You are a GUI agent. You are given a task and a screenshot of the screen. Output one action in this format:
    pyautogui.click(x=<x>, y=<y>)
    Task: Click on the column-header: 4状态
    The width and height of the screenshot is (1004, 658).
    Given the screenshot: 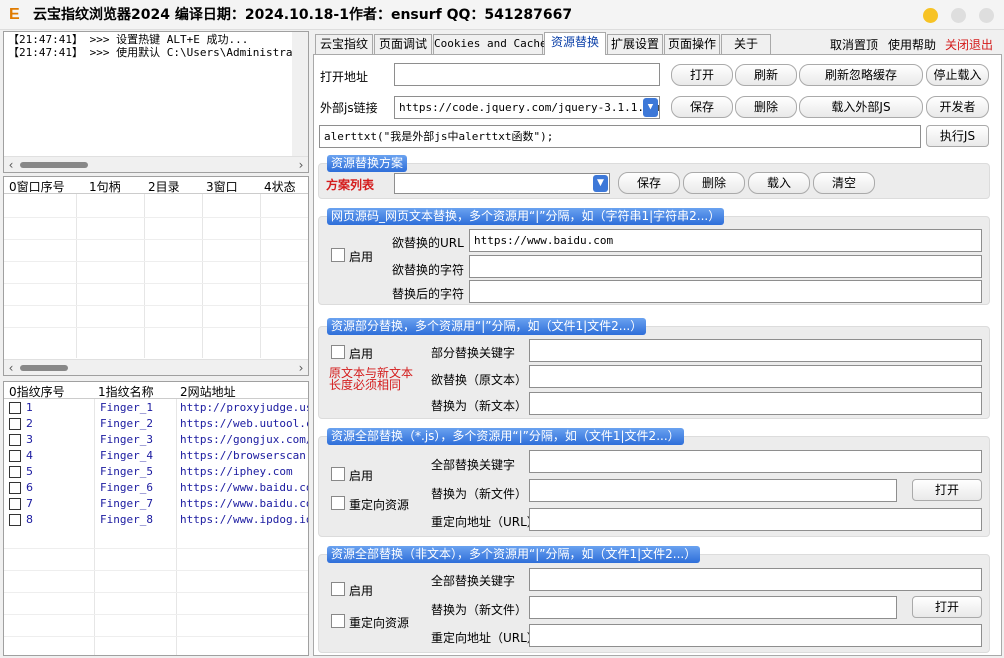 What is the action you would take?
    pyautogui.click(x=280, y=186)
    